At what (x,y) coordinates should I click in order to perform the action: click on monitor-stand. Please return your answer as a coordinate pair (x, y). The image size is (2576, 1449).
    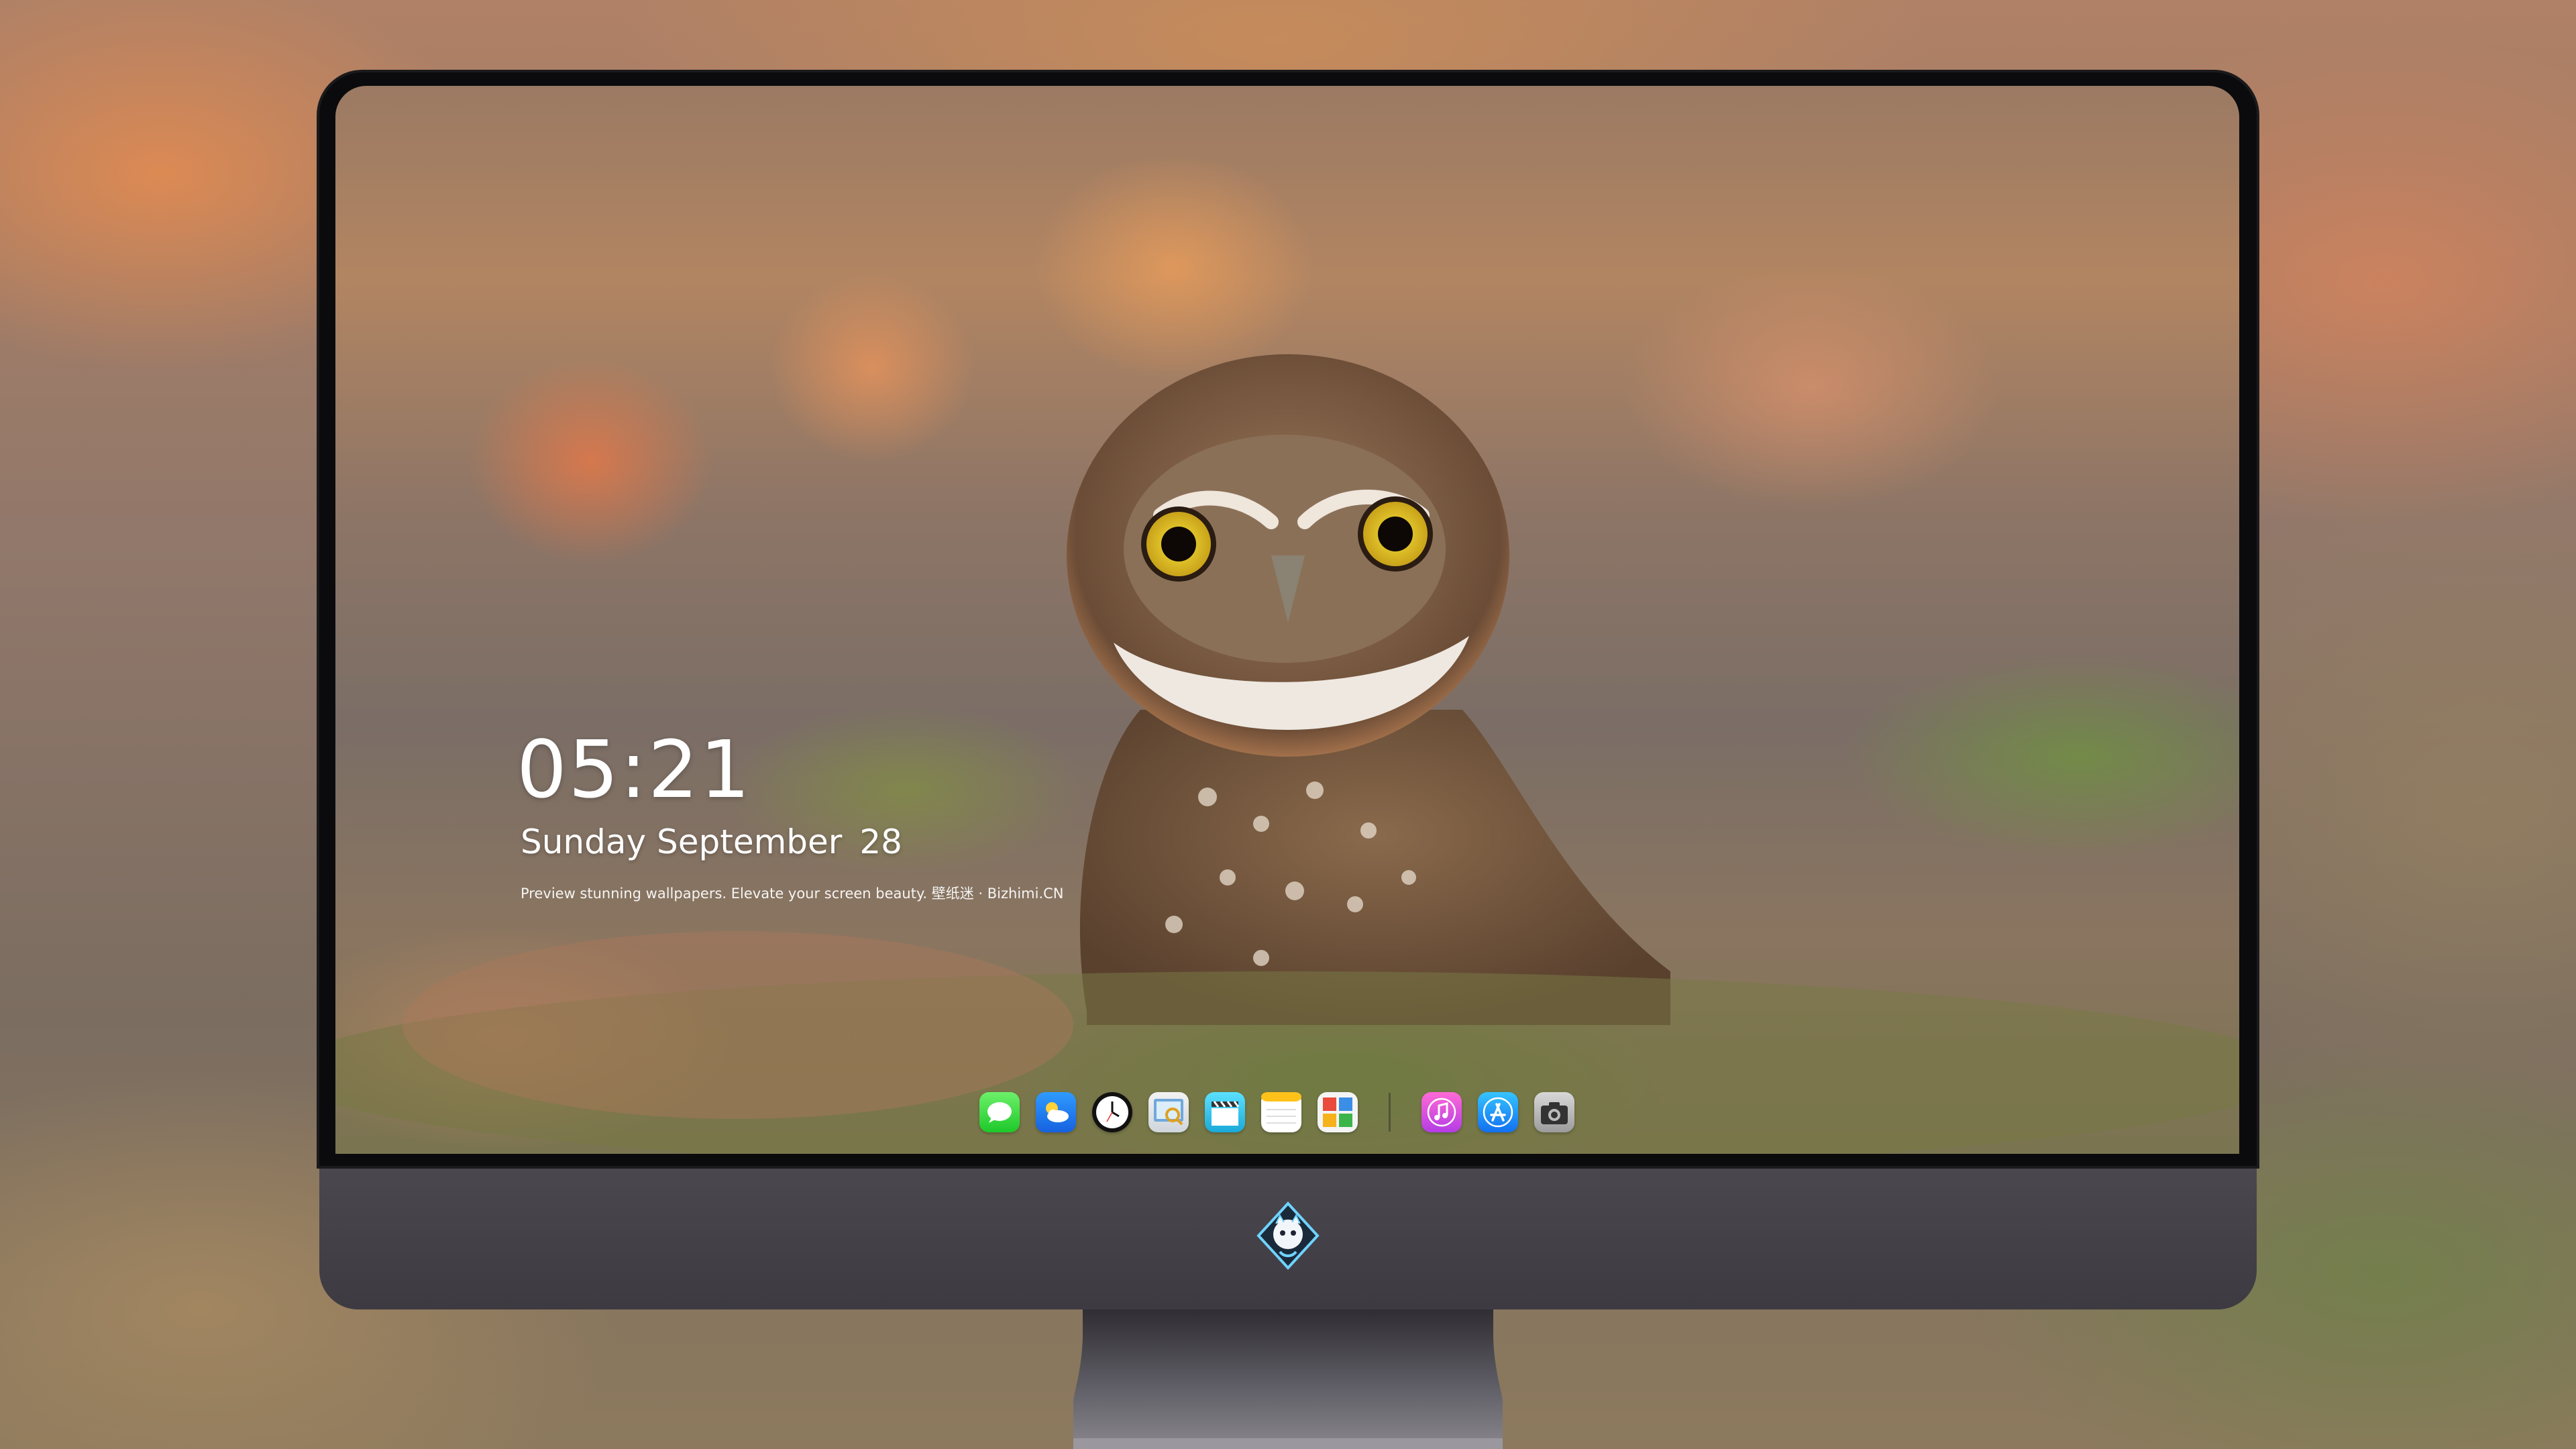
    Looking at the image, I should click on (1288, 1378).